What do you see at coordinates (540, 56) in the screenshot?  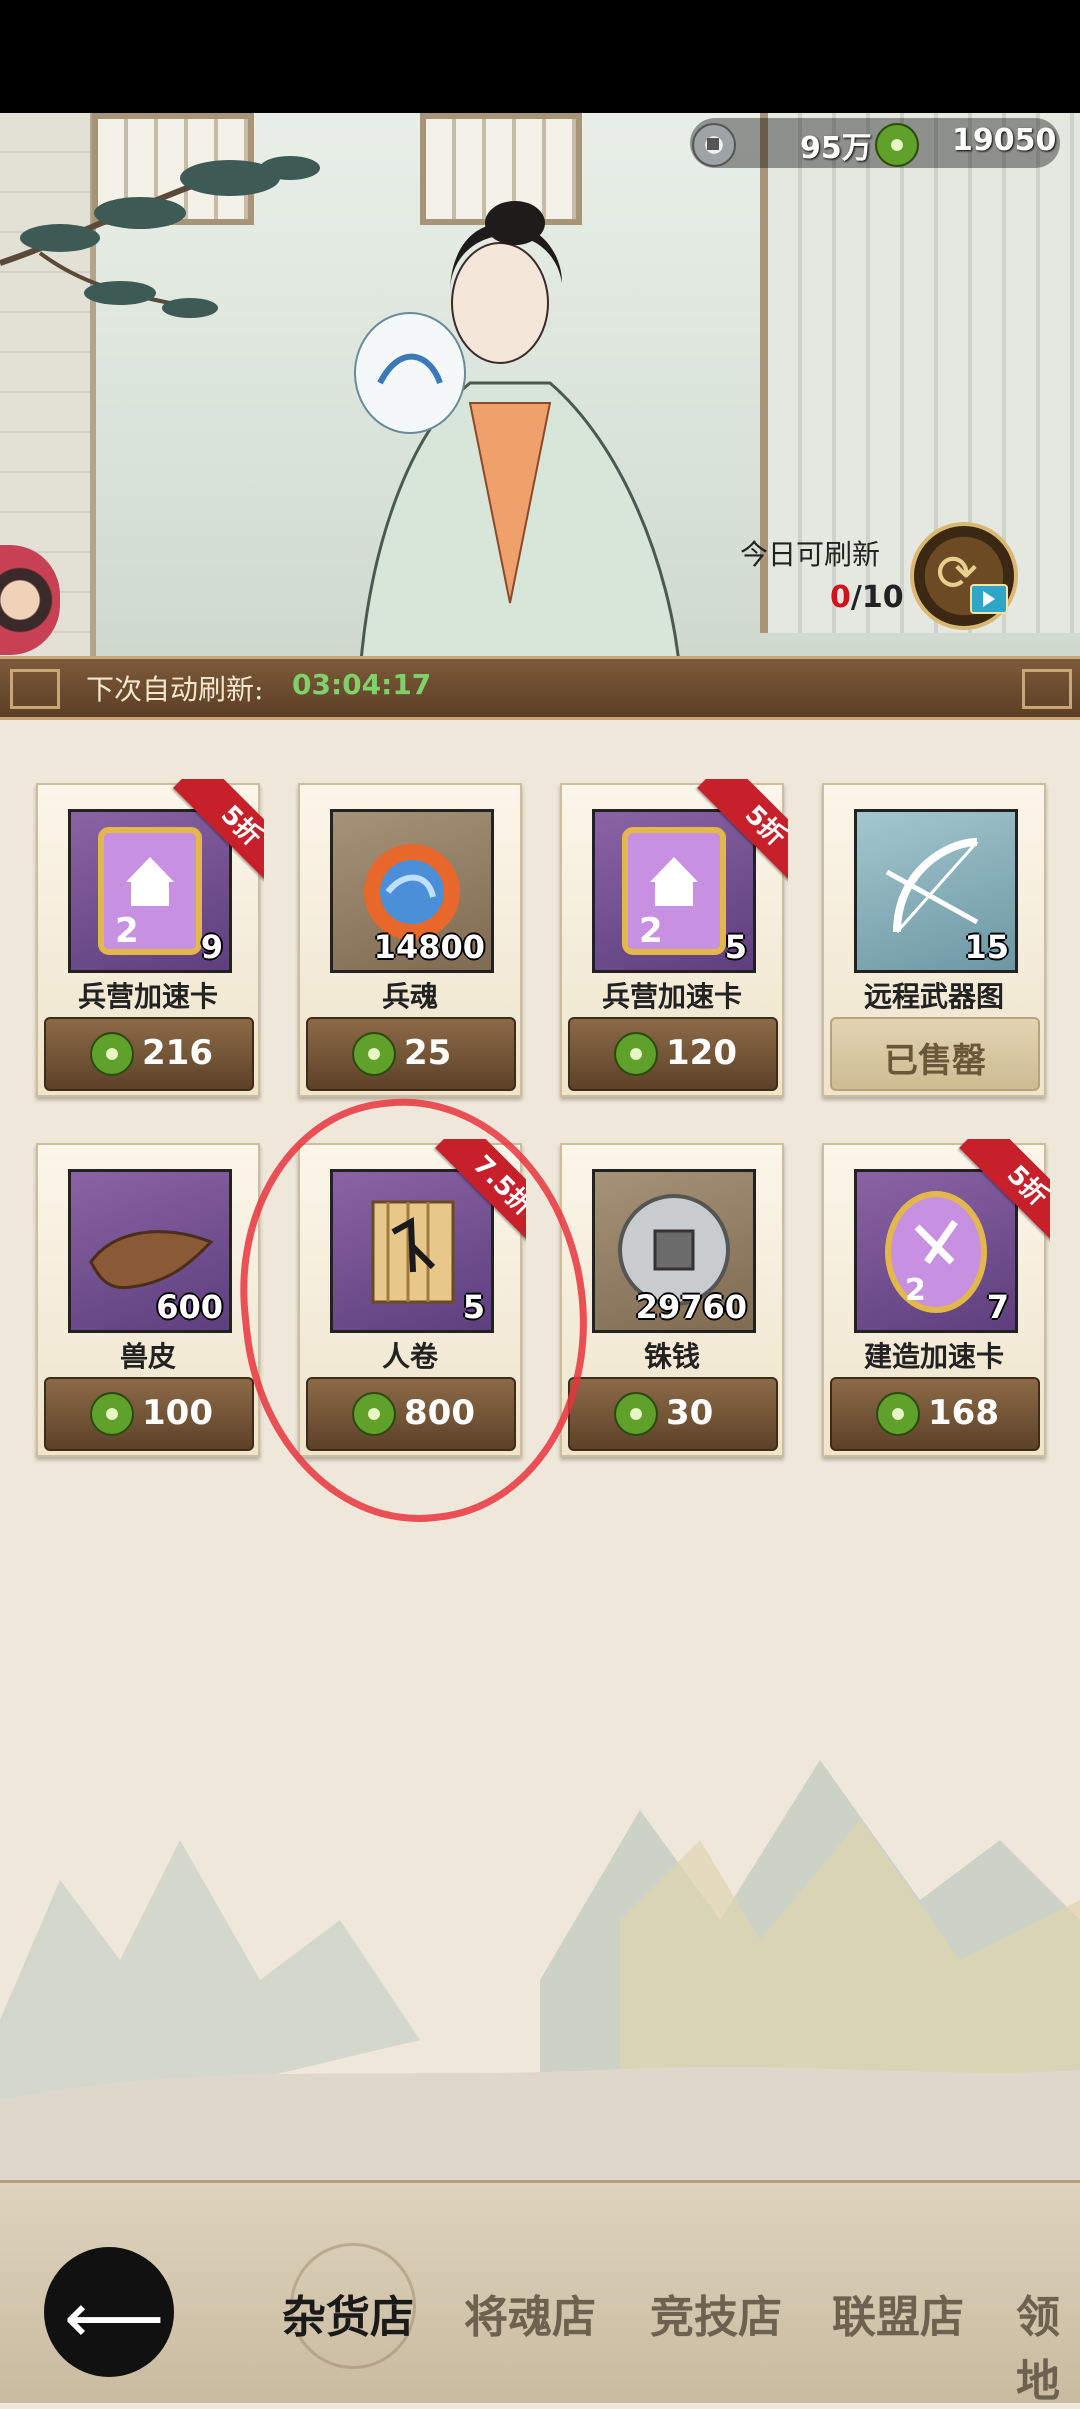 I see `status-bar` at bounding box center [540, 56].